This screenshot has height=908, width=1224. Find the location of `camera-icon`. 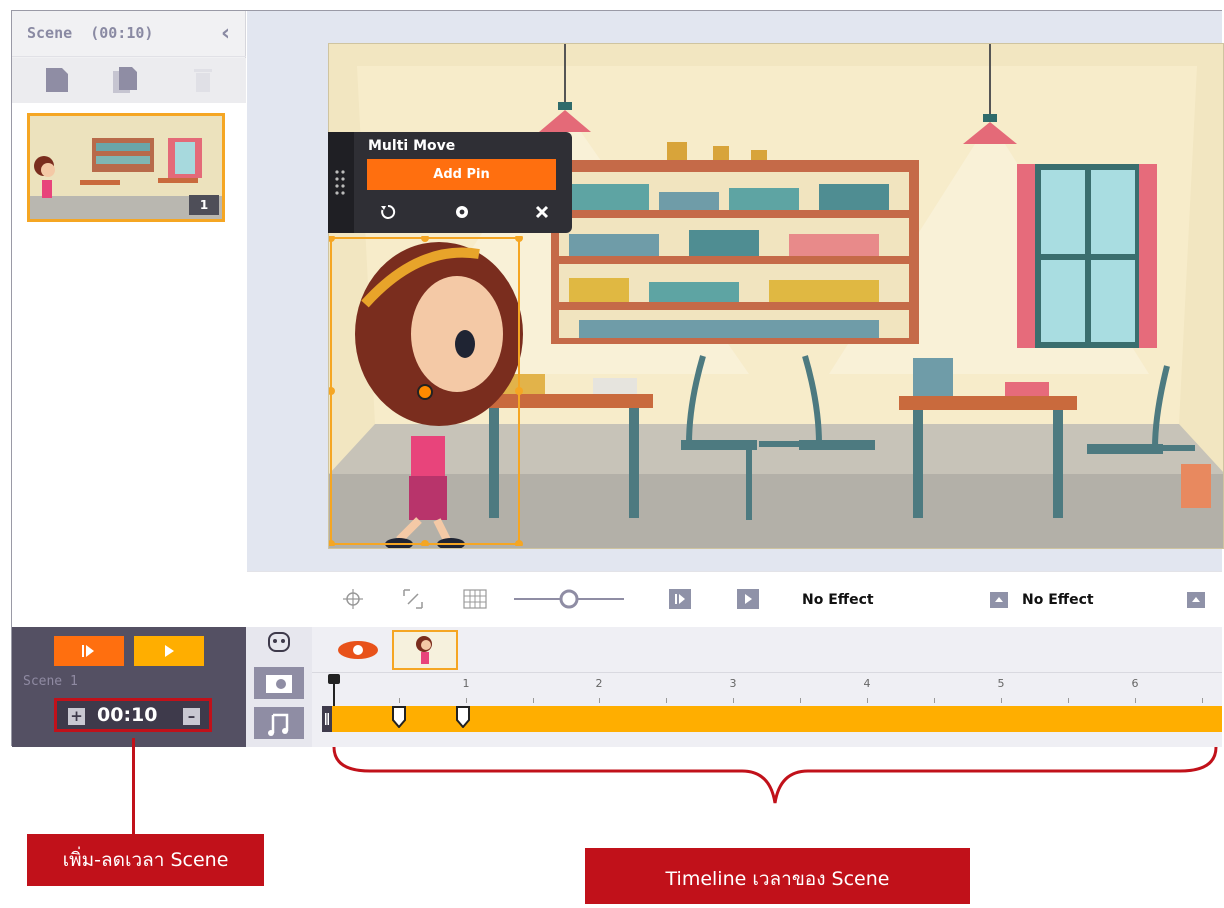

camera-icon is located at coordinates (279, 684).